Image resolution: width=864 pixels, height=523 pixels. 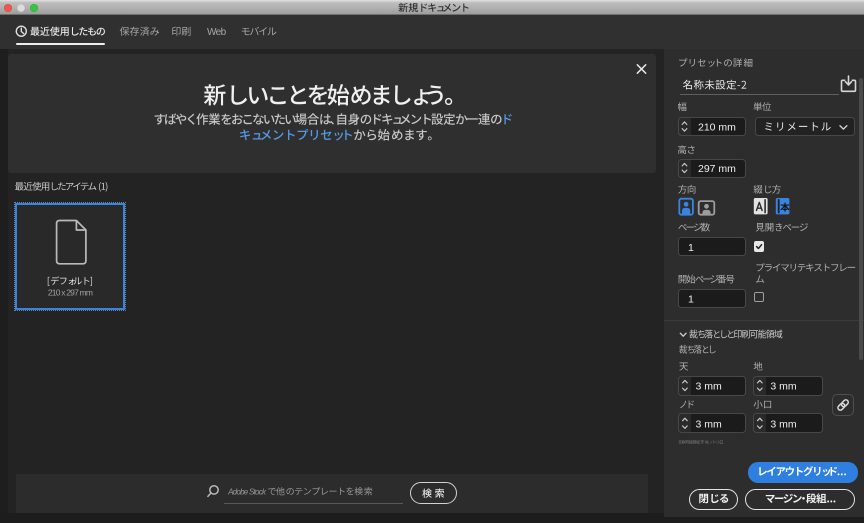 I want to click on svg-text: Web, so click(x=217, y=32).